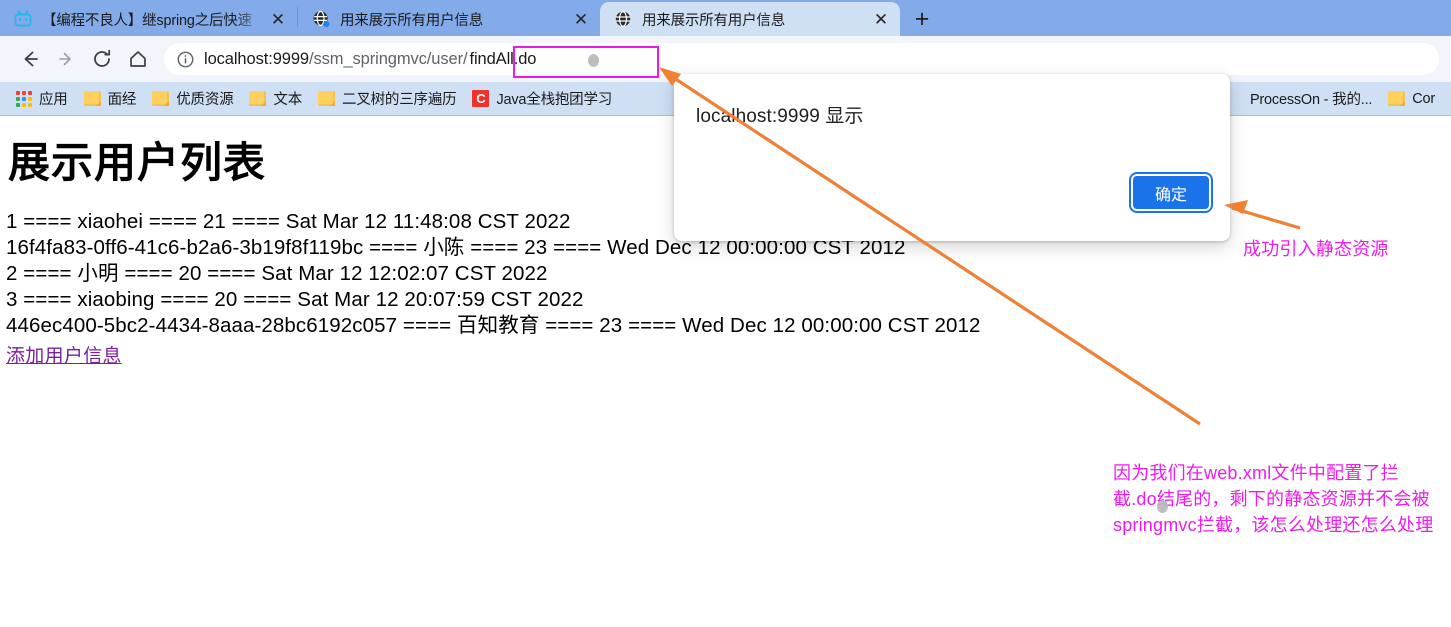 The image size is (1451, 627). Describe the element at coordinates (952, 157) in the screenshot. I see `javascript-alert-dialog: localhost:9999 显示 确定` at that location.